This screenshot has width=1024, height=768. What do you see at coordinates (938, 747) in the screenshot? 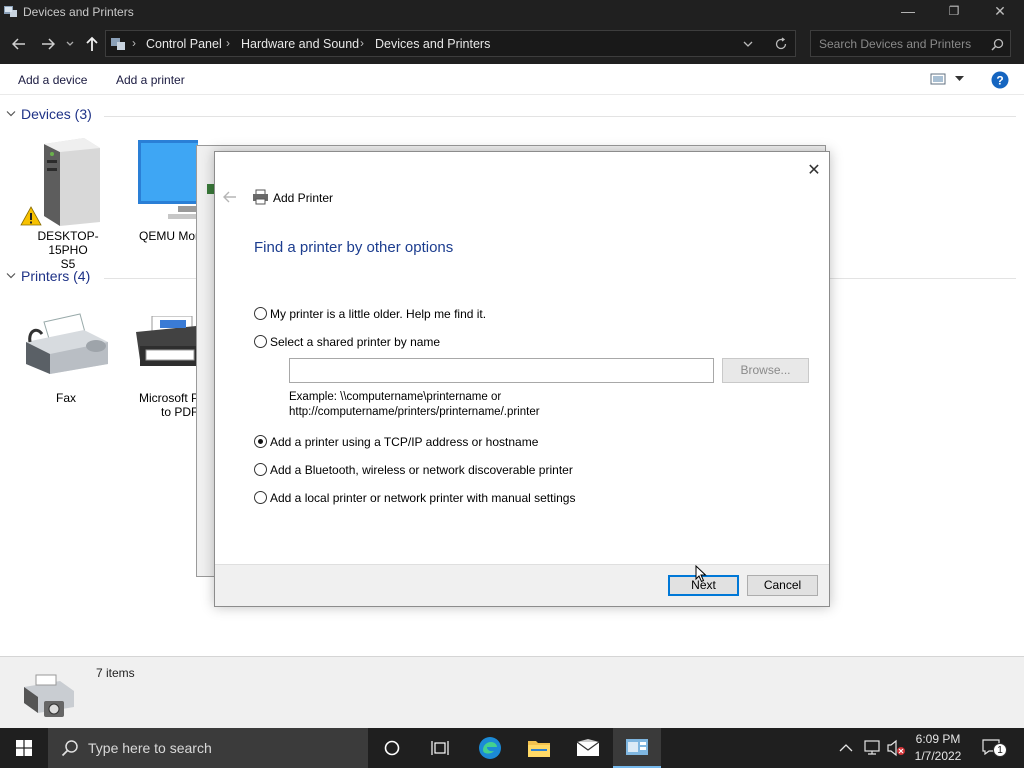
I see `clock: 6:09 PM 1/7/2022` at bounding box center [938, 747].